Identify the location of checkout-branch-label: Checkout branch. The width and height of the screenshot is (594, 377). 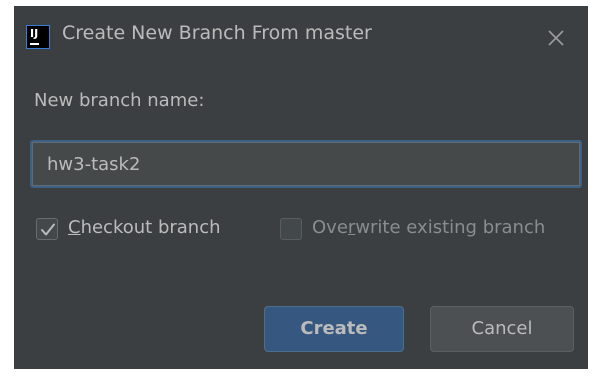
(144, 227).